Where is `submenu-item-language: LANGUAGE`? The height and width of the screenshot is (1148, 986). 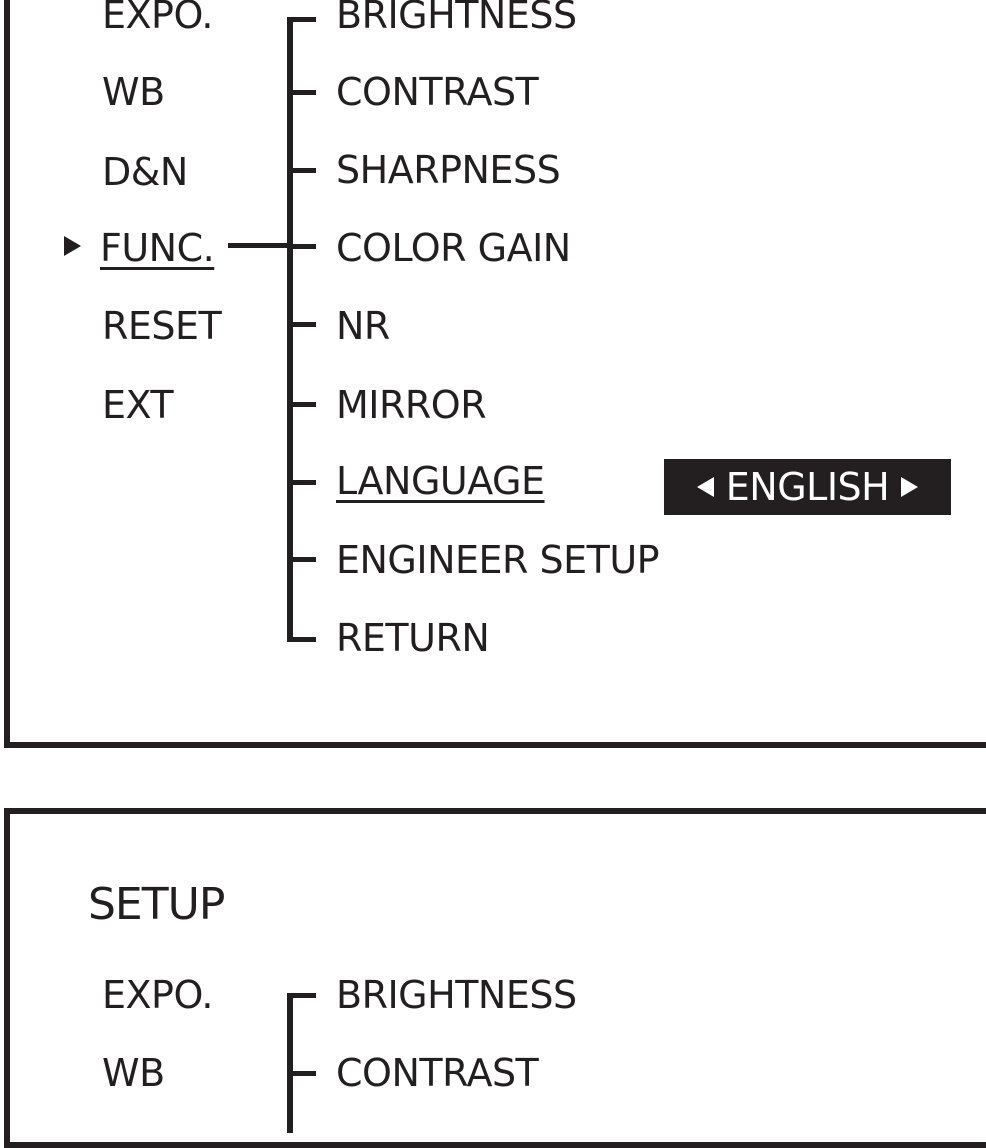
submenu-item-language: LANGUAGE is located at coordinates (440, 481).